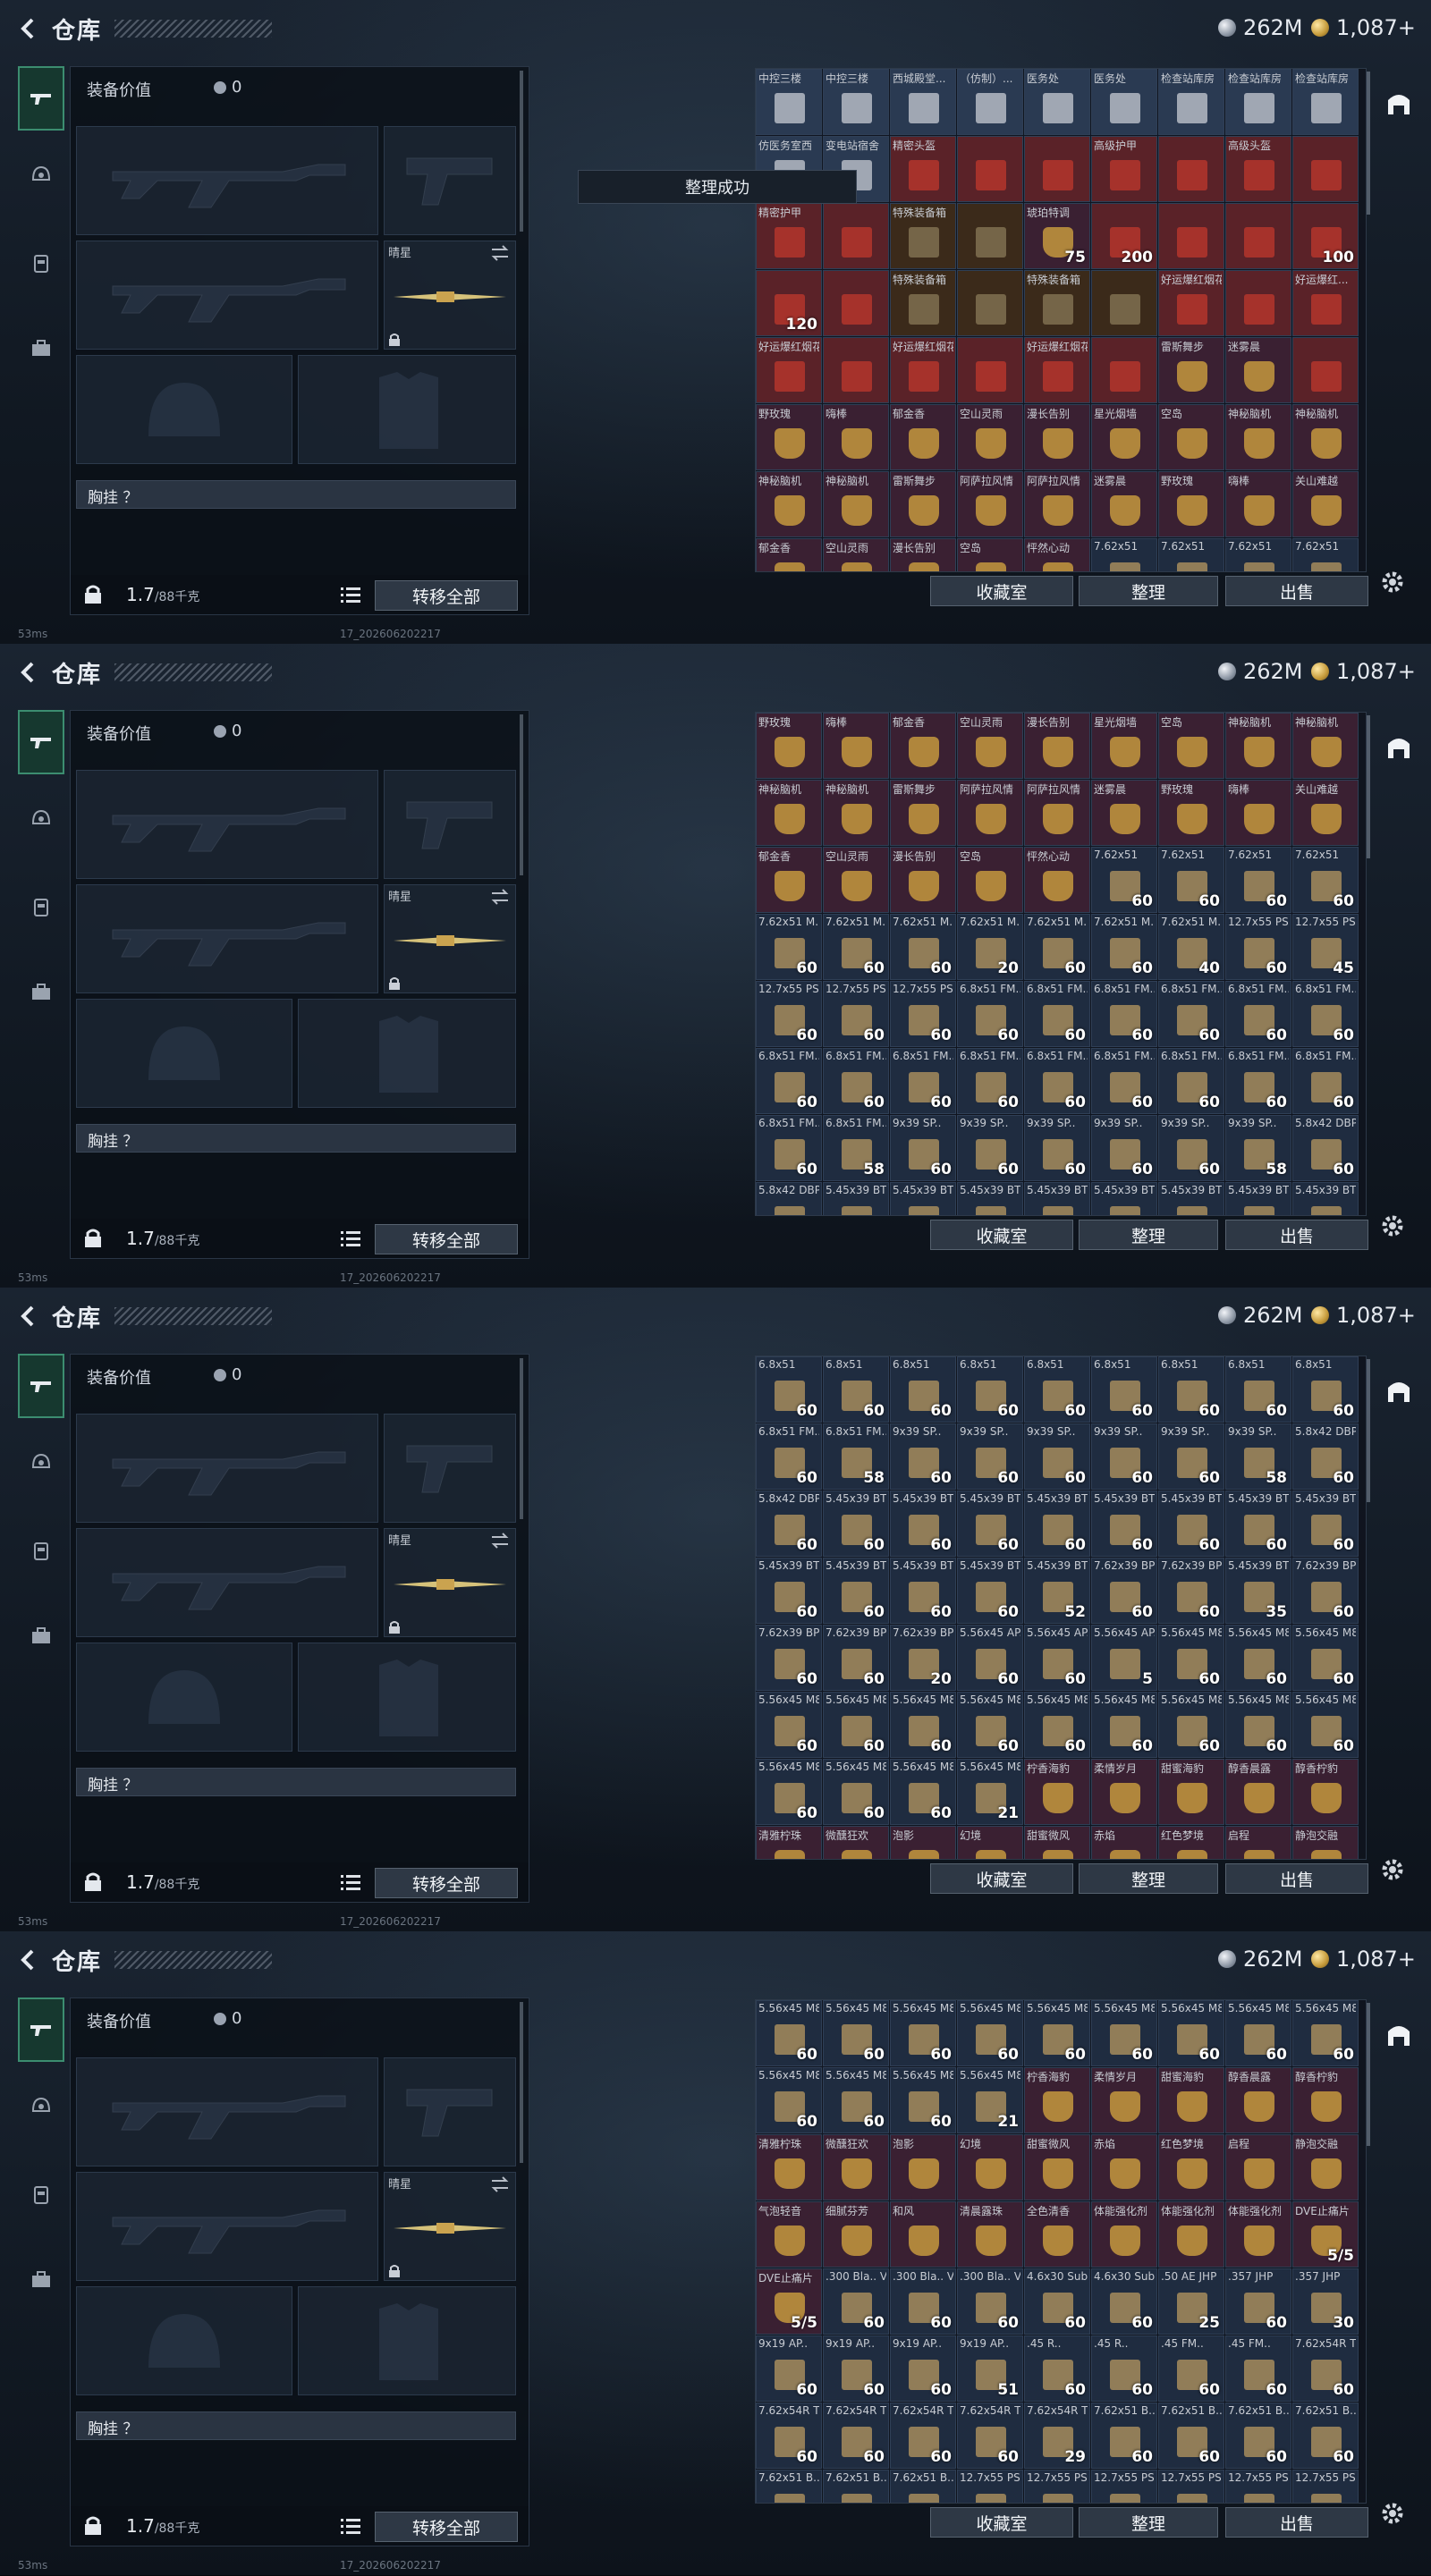 Image resolution: width=1431 pixels, height=2576 pixels. What do you see at coordinates (522, 1438) in the screenshot?
I see `loadout-scrollbar` at bounding box center [522, 1438].